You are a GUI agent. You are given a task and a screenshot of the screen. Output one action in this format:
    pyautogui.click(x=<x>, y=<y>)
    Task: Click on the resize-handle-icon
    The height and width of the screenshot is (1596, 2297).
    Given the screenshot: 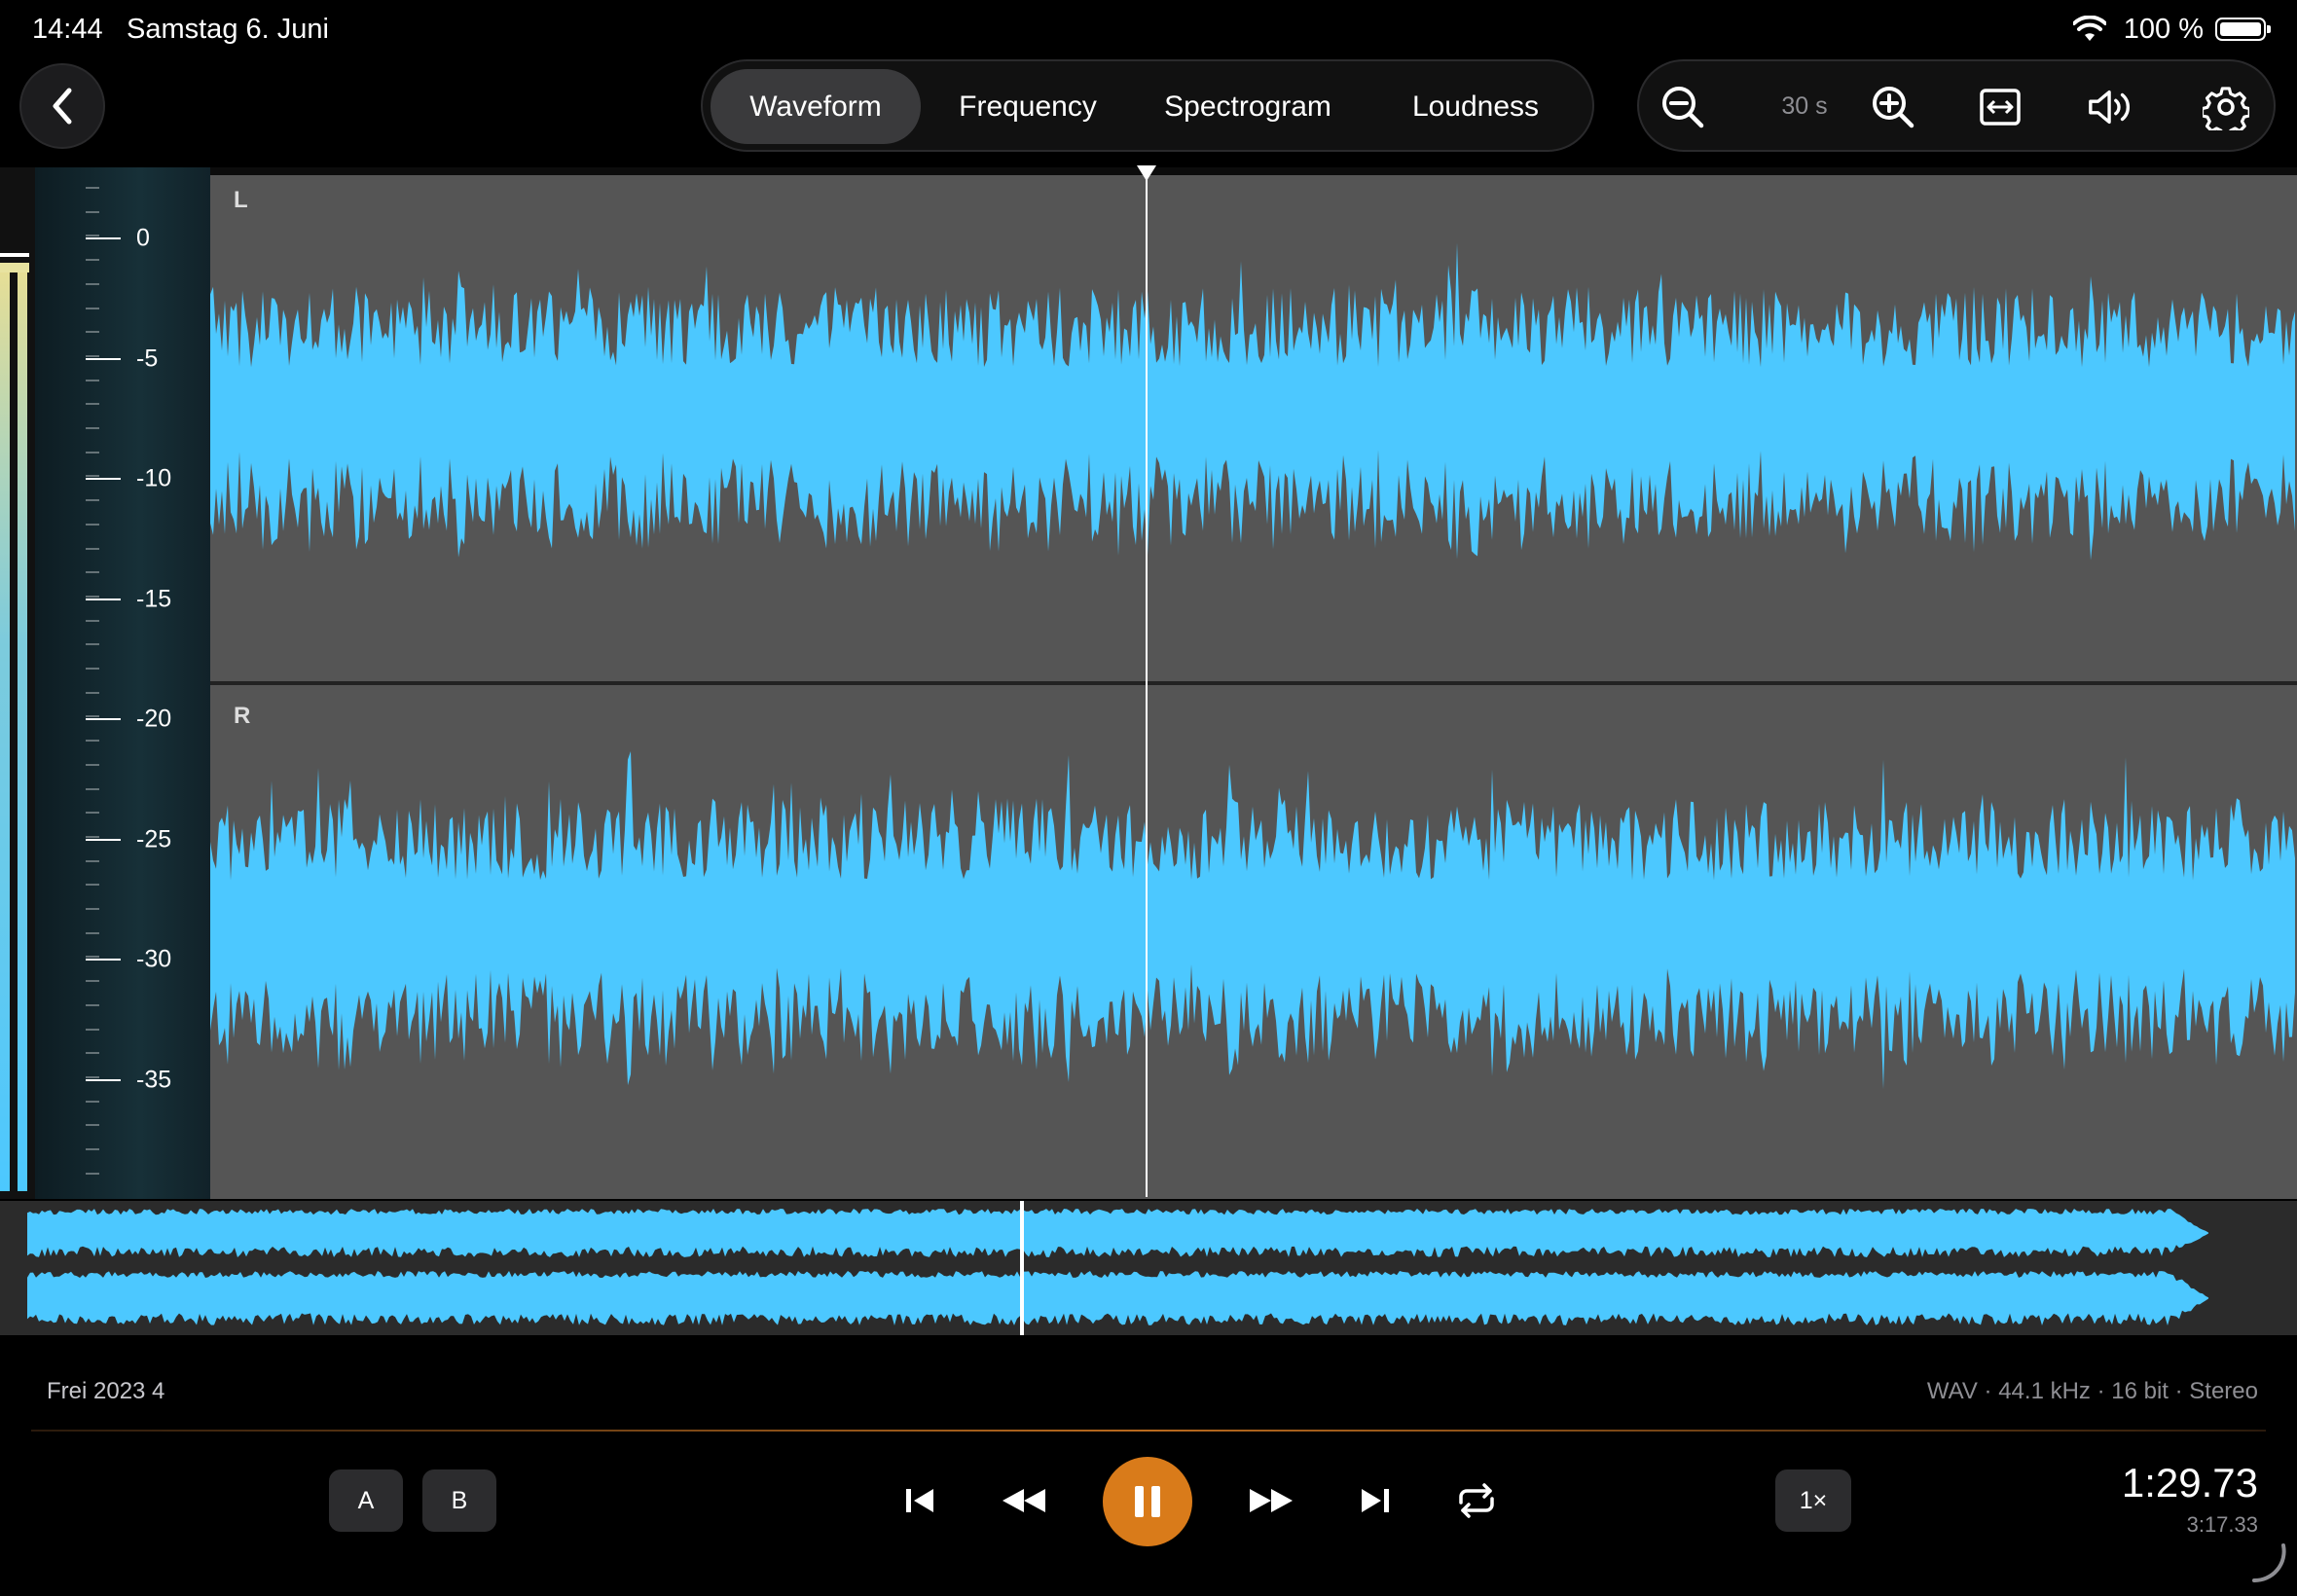 What is the action you would take?
    pyautogui.click(x=2268, y=1563)
    